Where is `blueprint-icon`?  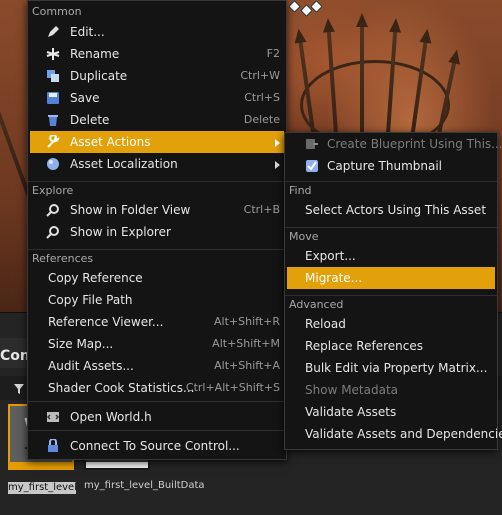 blueprint-icon is located at coordinates (312, 144).